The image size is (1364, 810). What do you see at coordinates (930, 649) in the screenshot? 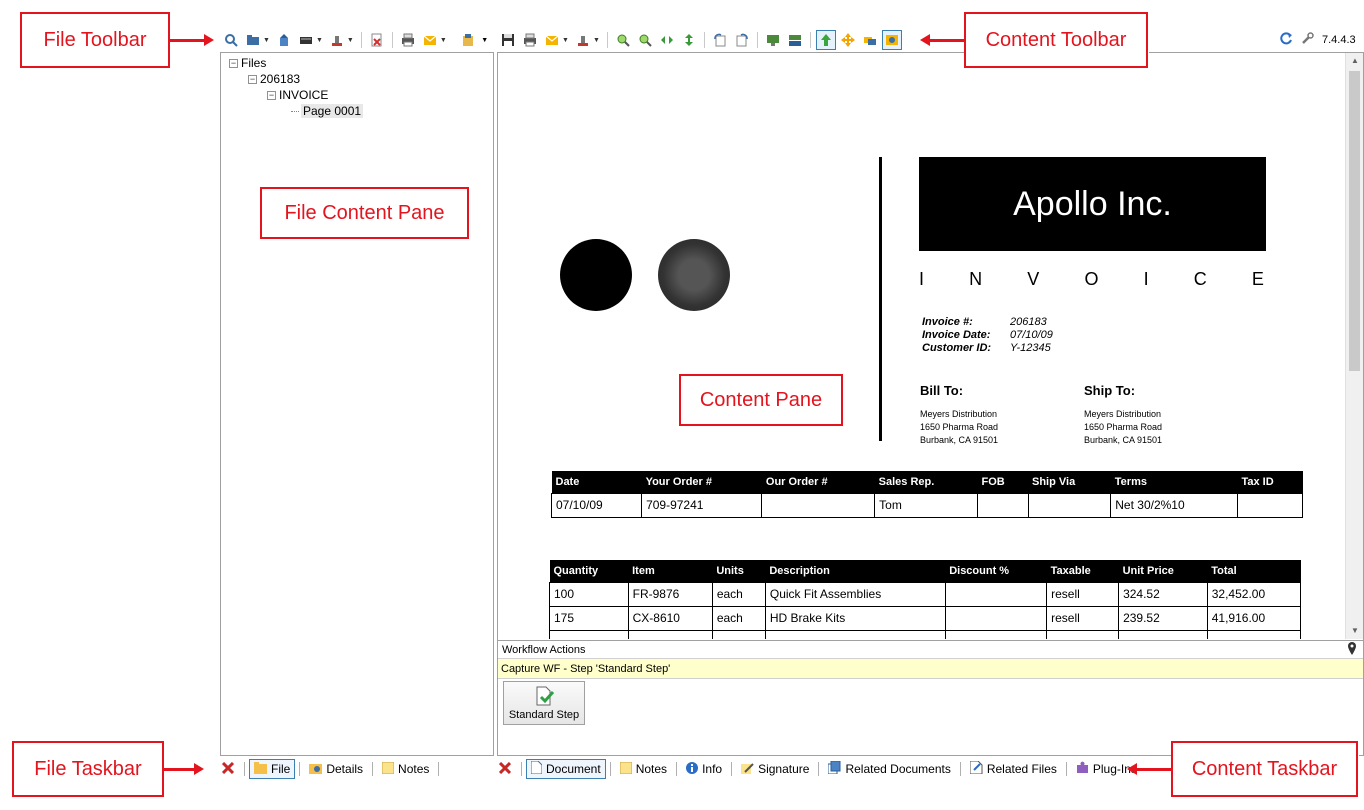
I see `workflow-actions-header: Workflow Actions` at bounding box center [930, 649].